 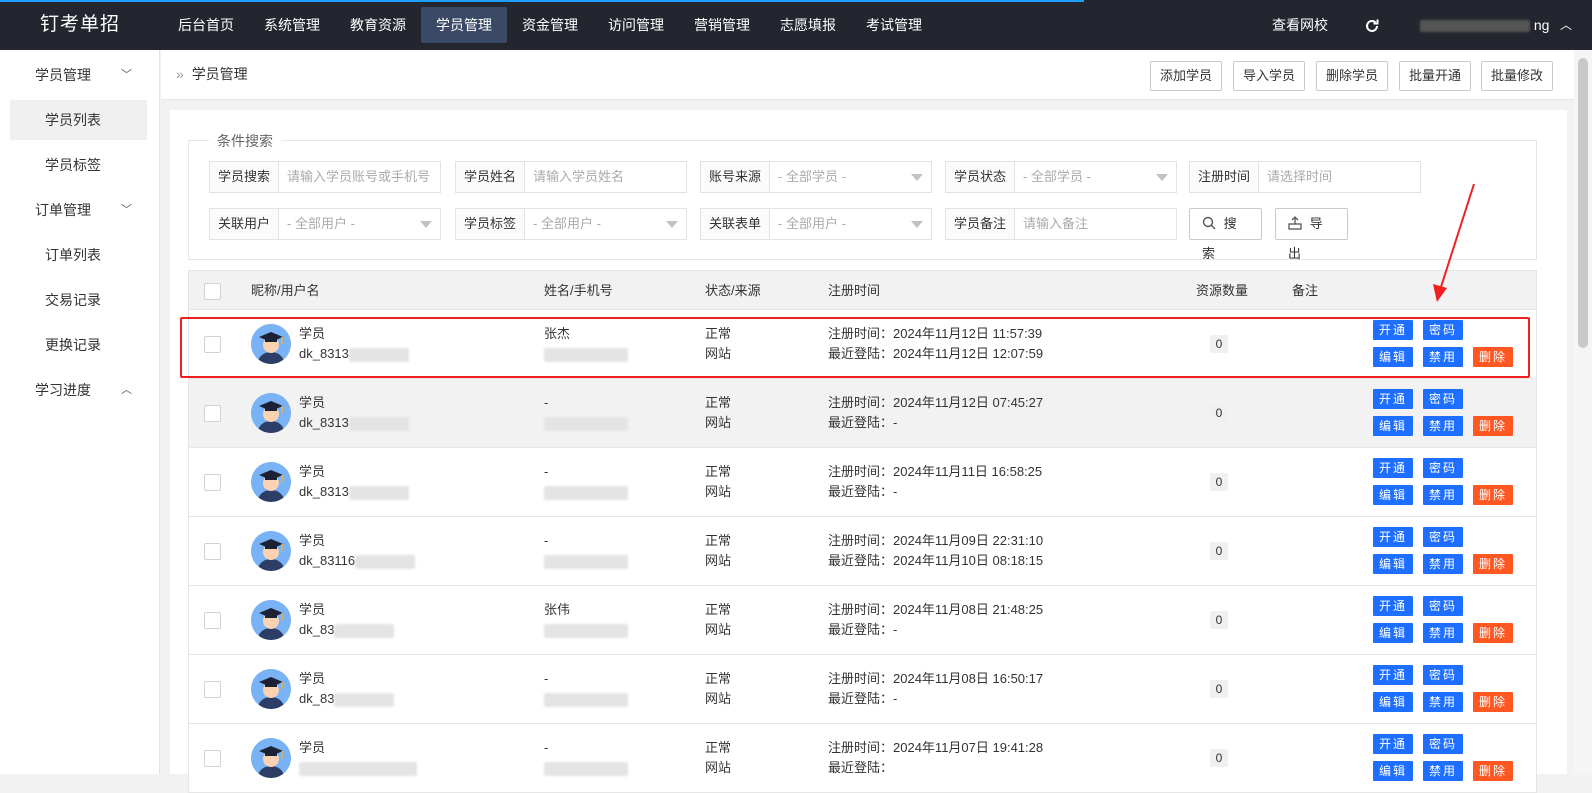 What do you see at coordinates (1517, 76) in the screenshot?
I see `batch-edit-button: 批量修改` at bounding box center [1517, 76].